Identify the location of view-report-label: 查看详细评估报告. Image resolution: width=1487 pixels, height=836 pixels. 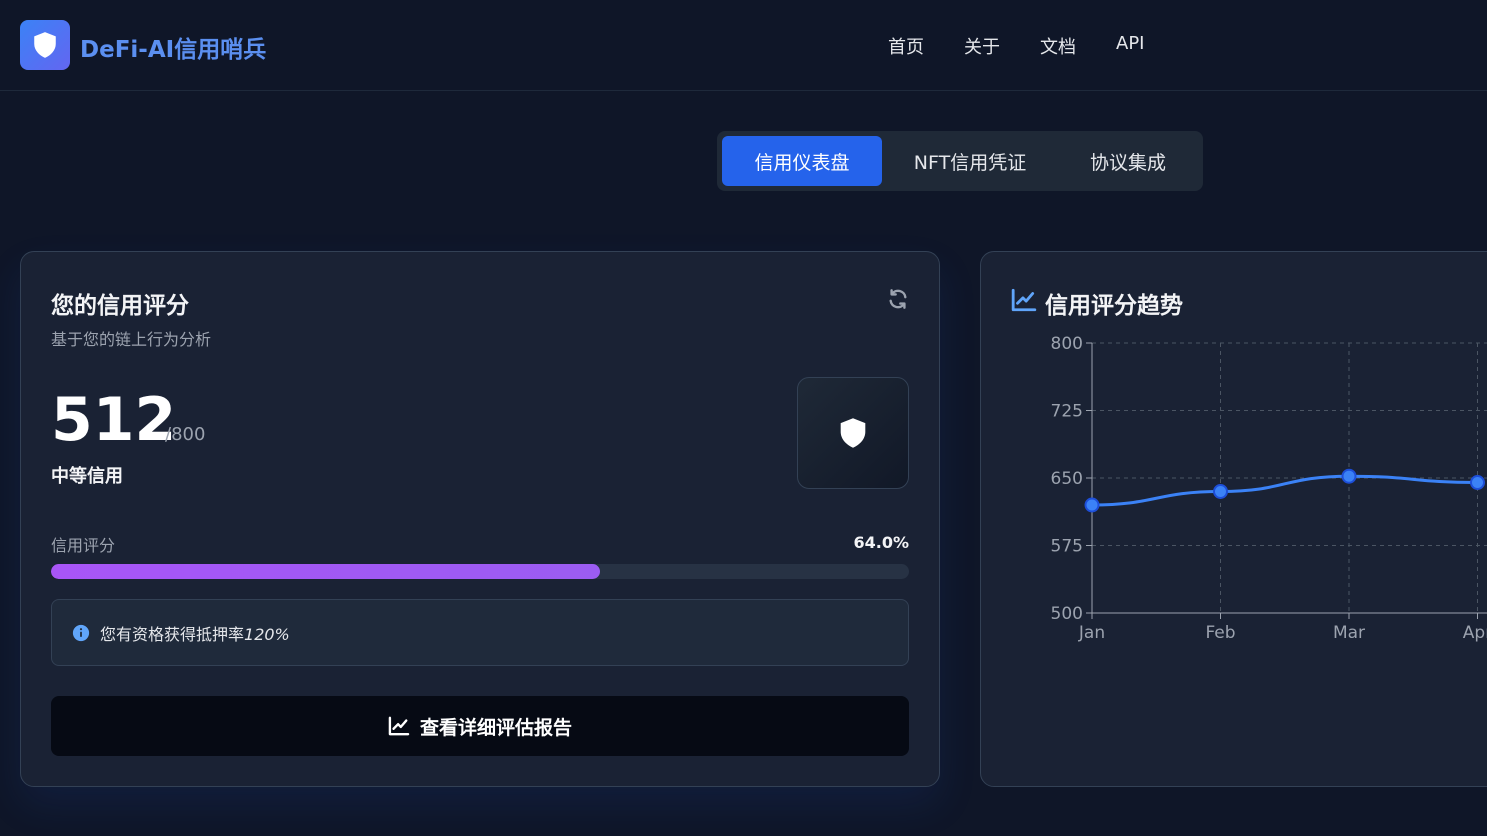
(495, 727).